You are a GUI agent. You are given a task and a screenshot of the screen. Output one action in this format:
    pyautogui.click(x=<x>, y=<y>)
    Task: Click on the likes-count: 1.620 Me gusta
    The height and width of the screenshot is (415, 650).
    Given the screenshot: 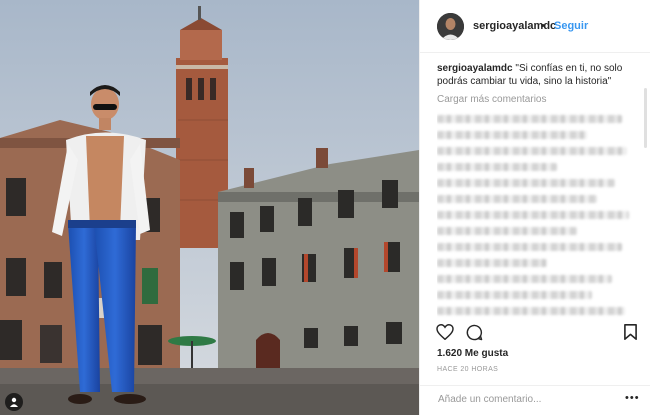 What is the action you would take?
    pyautogui.click(x=472, y=353)
    